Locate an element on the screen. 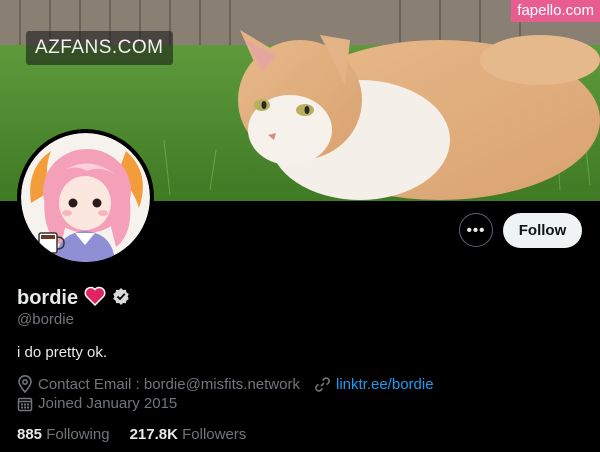 The image size is (600, 452). profile-joined-date: Joined January 2015 is located at coordinates (108, 403).